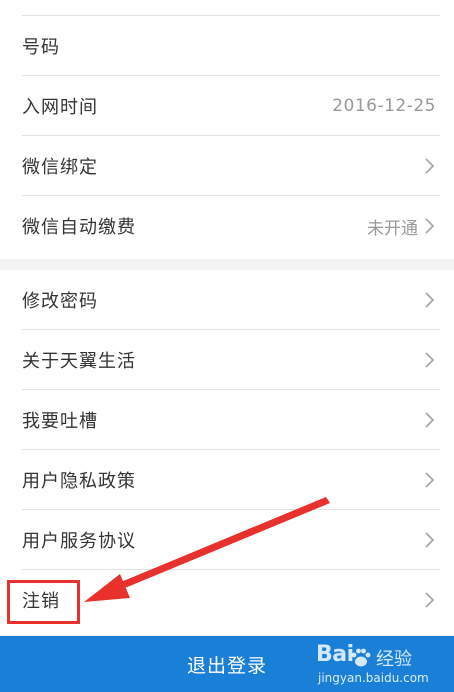 This screenshot has width=454, height=692. I want to click on row-label: 我要吐槽, so click(60, 421).